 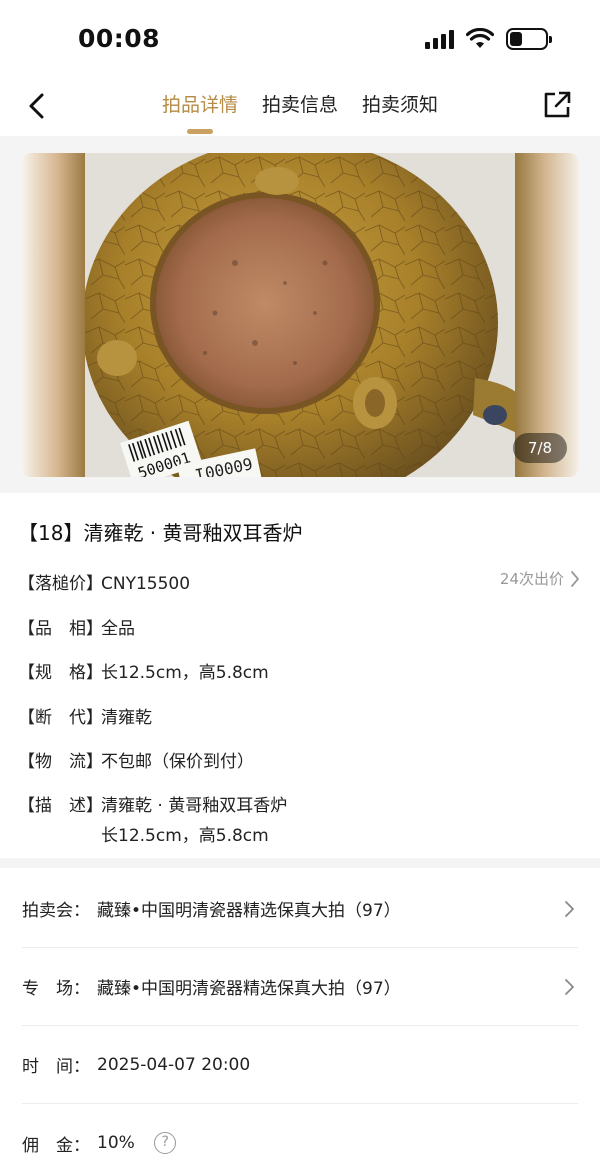 I want to click on tab-auction-notice: 拍卖须知, so click(x=400, y=105).